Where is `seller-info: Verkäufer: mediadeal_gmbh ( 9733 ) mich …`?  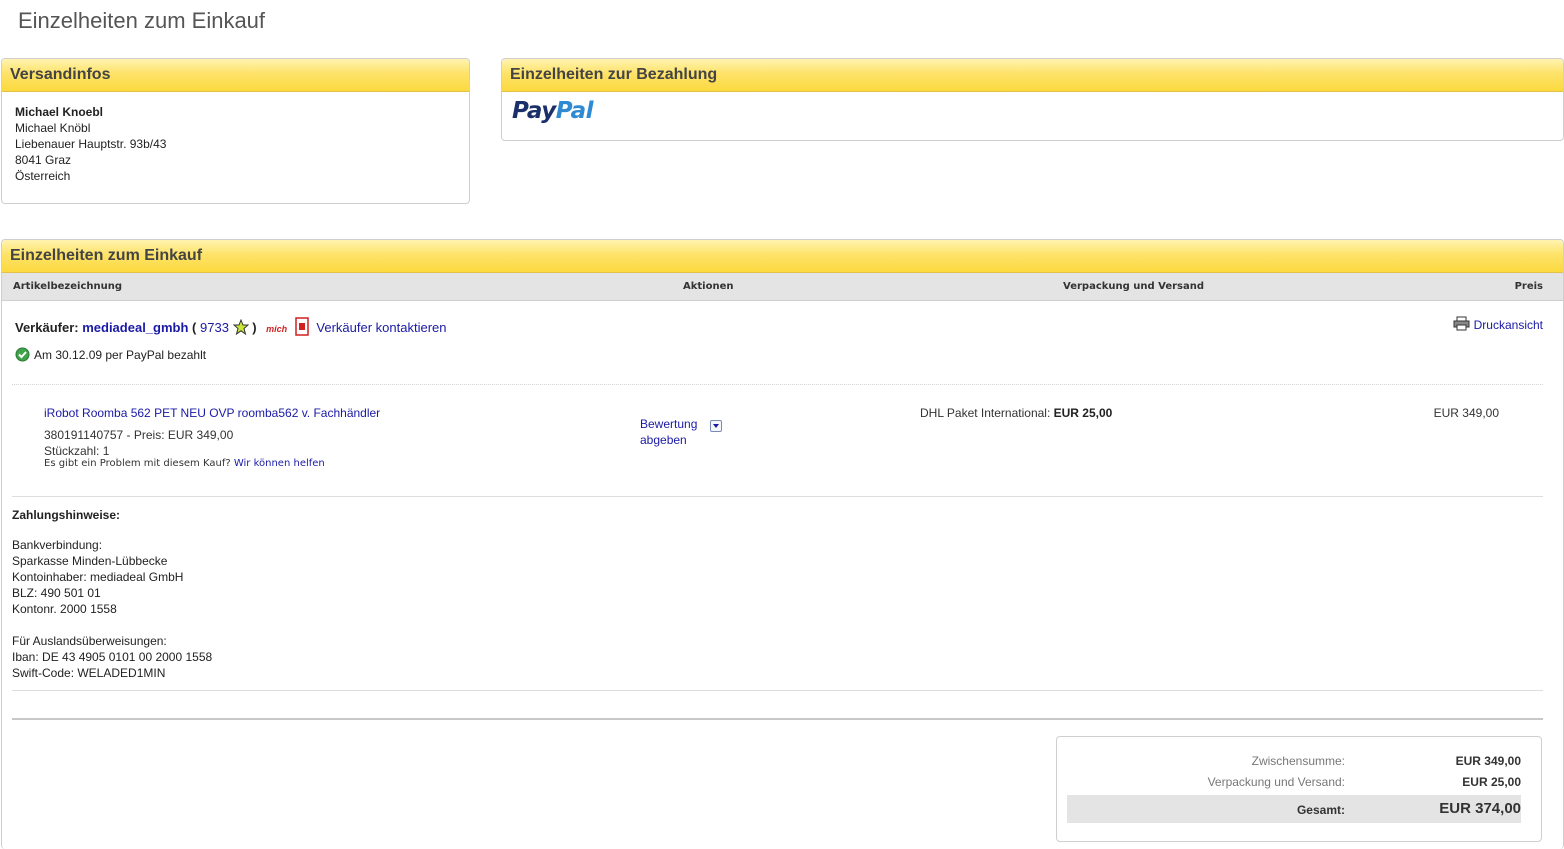 seller-info: Verkäufer: mediadeal_gmbh ( 9733 ) mich … is located at coordinates (231, 328).